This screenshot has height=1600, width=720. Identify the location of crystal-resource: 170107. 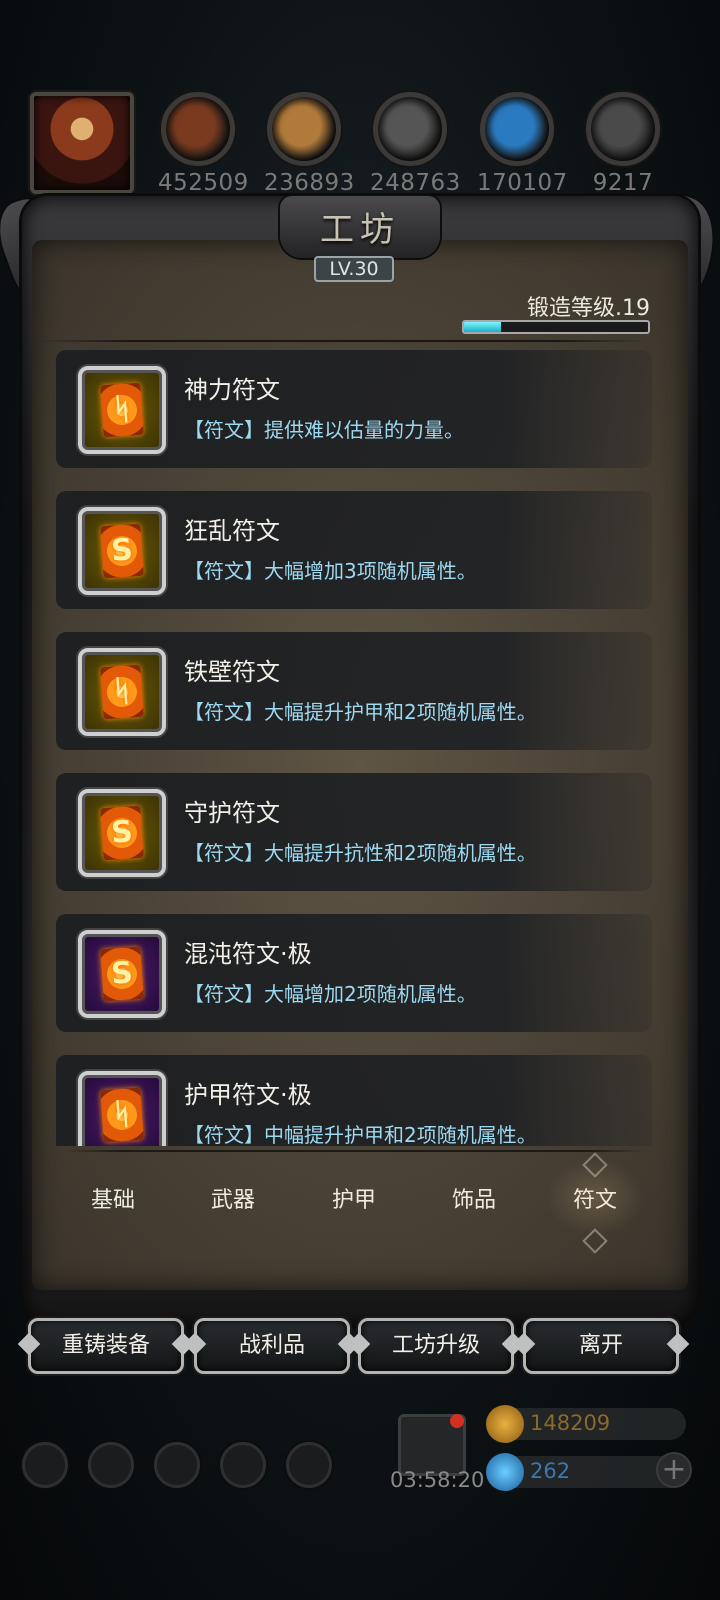
(522, 144).